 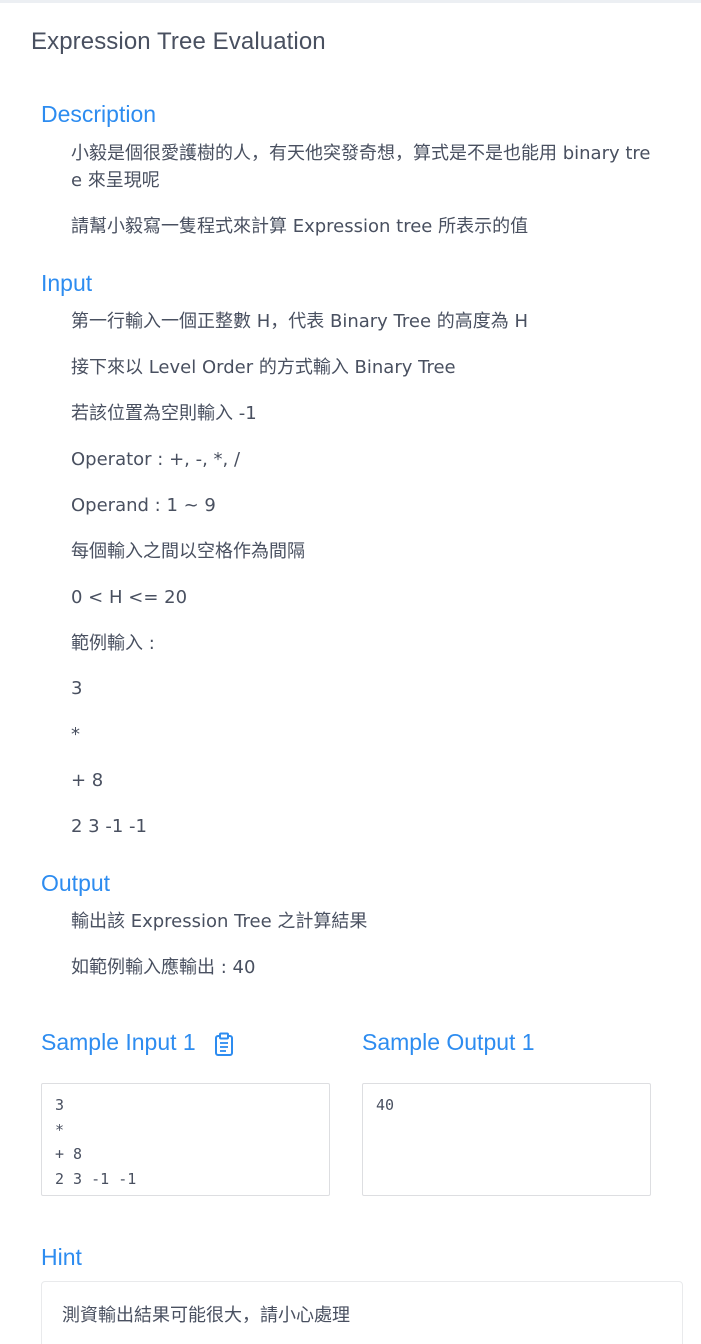 What do you see at coordinates (67, 283) in the screenshot?
I see `input-heading: Input` at bounding box center [67, 283].